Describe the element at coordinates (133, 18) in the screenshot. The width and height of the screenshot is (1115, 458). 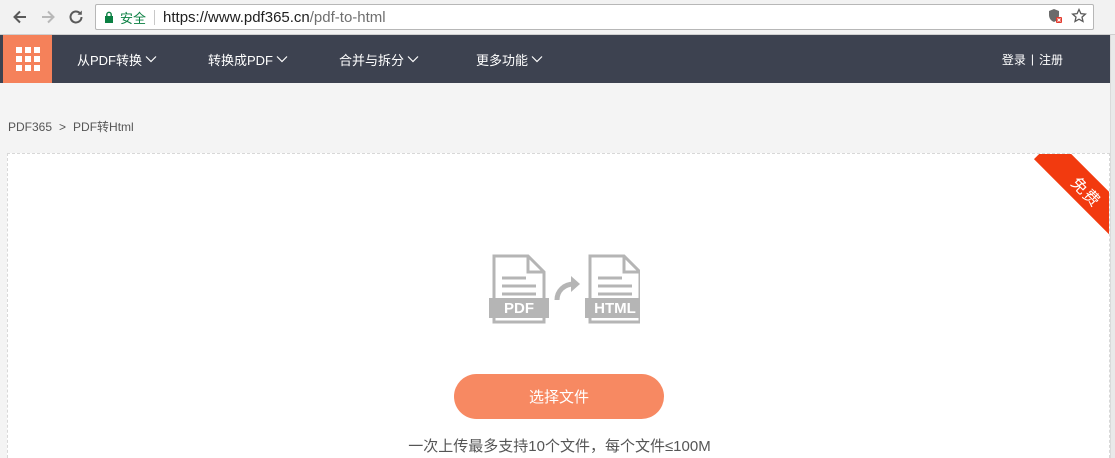
I see `secure-label: 安全` at that location.